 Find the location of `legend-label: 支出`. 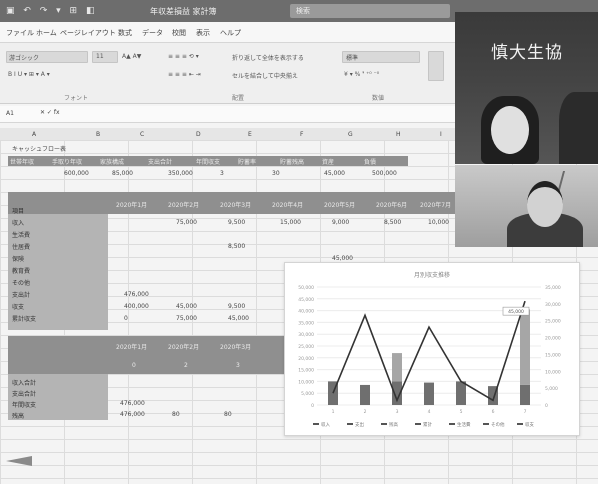

legend-label: 支出 is located at coordinates (359, 424).